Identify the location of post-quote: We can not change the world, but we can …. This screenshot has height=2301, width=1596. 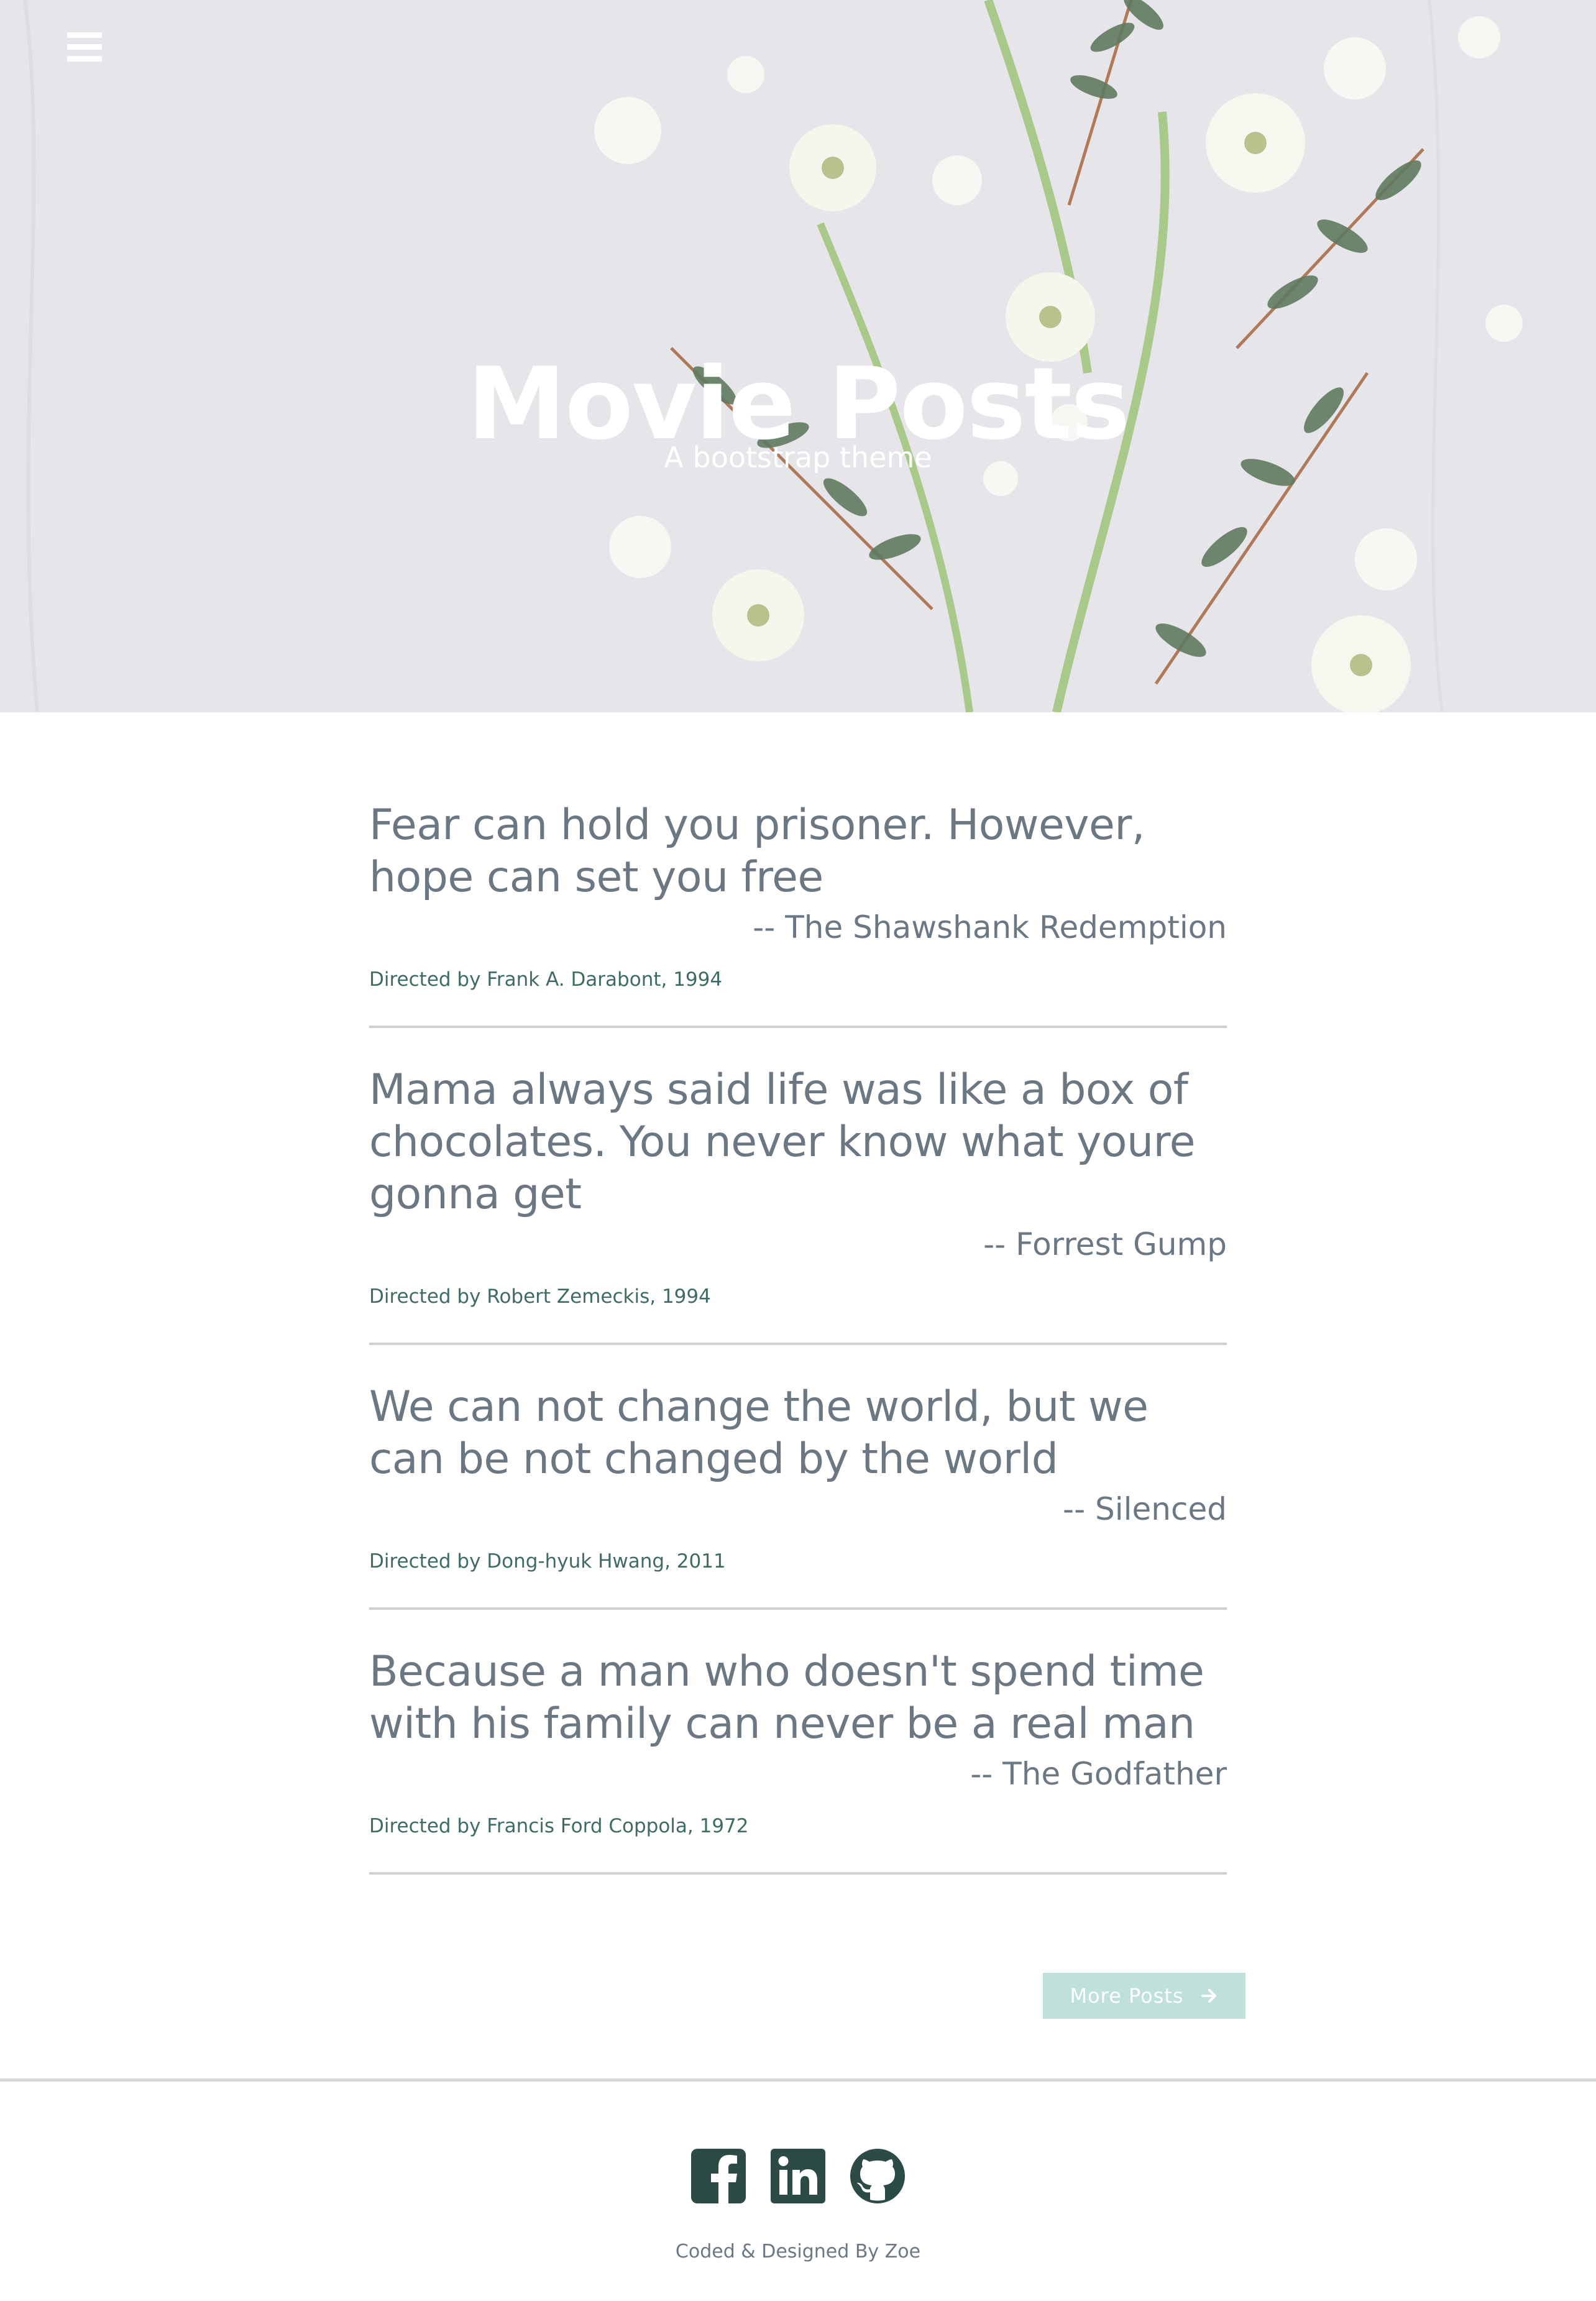
(798, 1416).